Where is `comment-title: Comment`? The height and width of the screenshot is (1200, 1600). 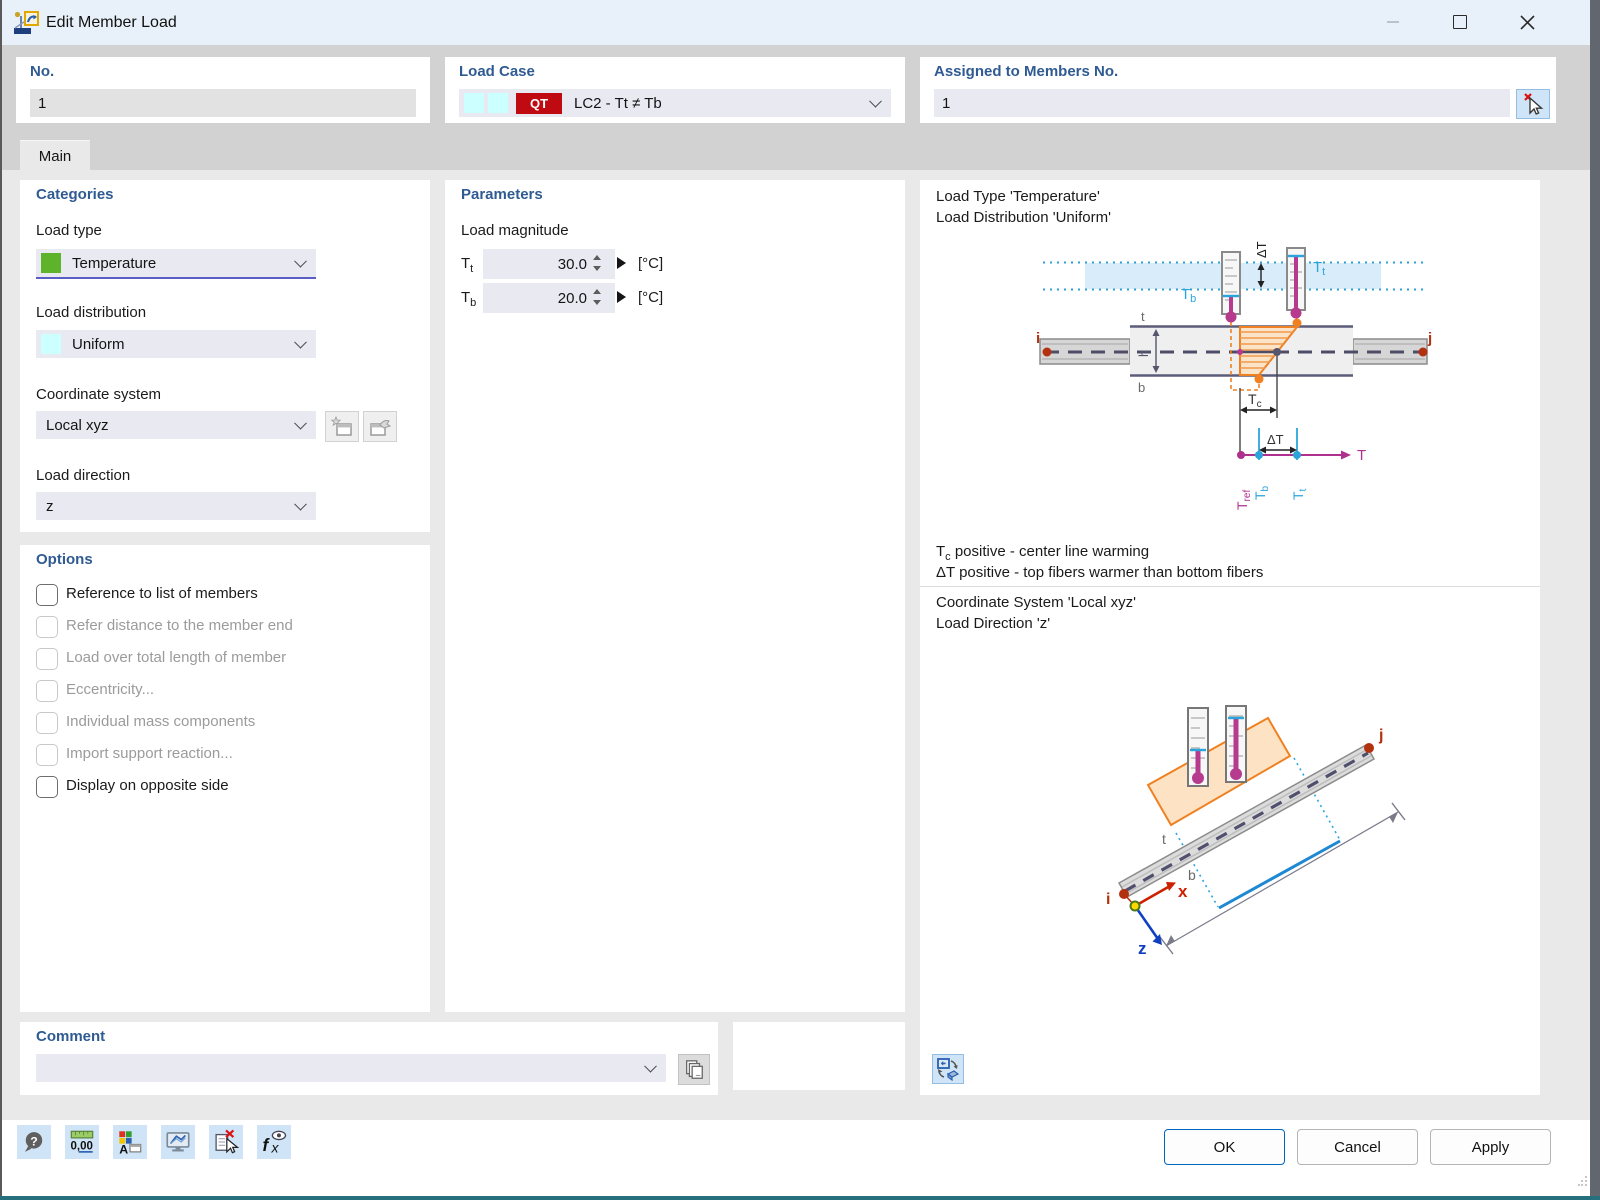
comment-title: Comment is located at coordinates (71, 1036).